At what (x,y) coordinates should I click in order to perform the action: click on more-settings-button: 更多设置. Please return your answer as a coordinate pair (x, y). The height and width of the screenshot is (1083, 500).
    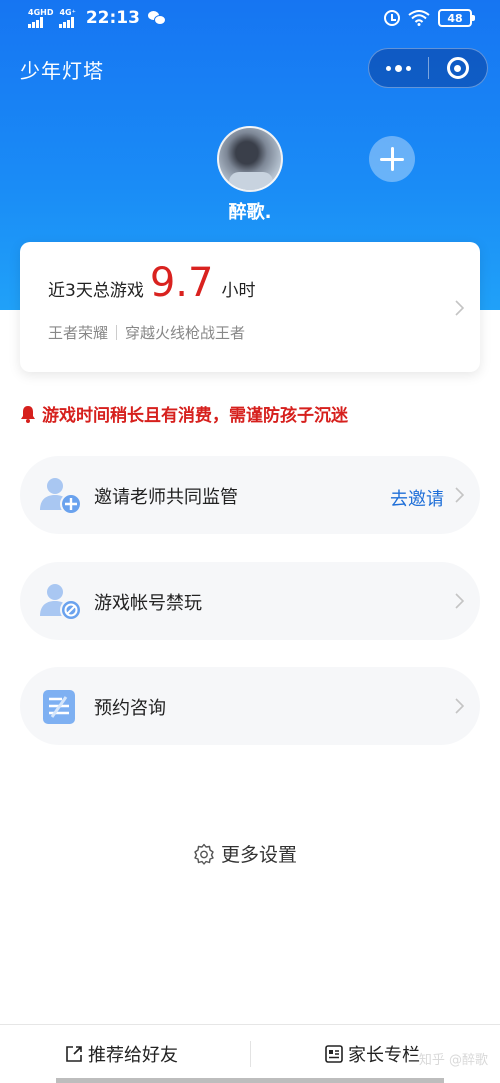
    Looking at the image, I should click on (245, 853).